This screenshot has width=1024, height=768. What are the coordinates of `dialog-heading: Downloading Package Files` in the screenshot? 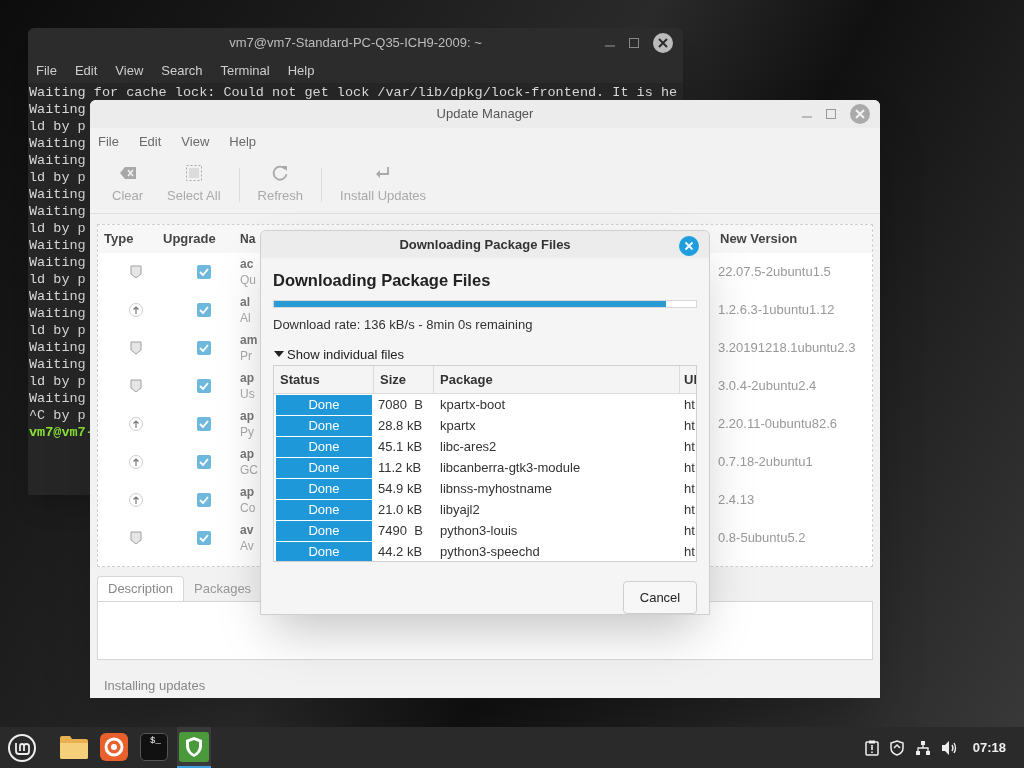 It's located at (382, 281).